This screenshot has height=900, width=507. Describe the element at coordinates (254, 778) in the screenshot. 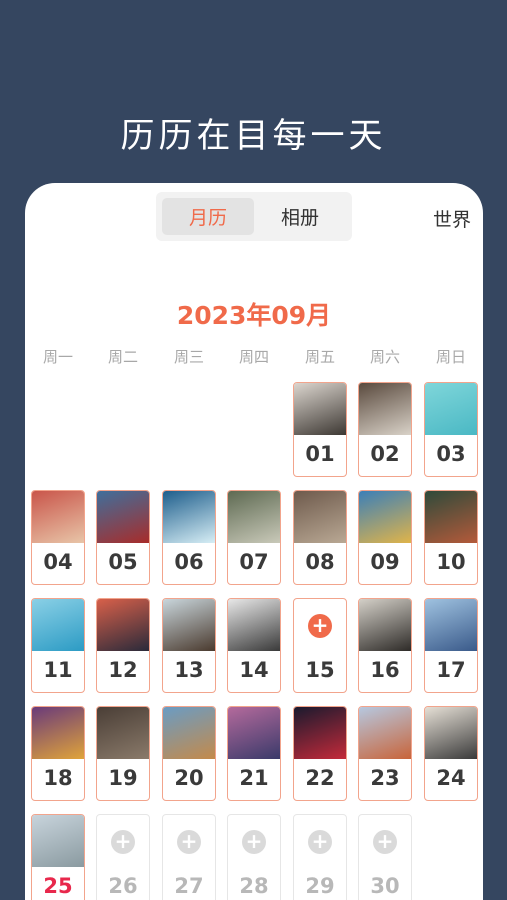

I see `day-number: 21` at that location.